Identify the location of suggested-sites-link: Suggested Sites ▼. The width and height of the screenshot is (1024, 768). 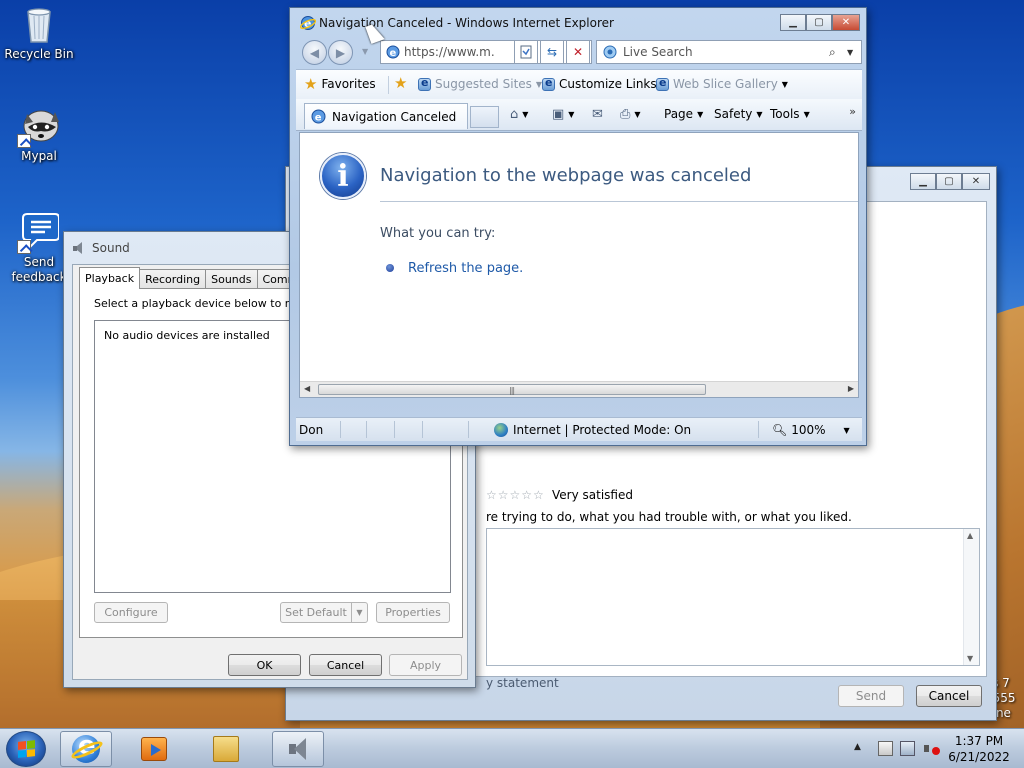
(480, 83).